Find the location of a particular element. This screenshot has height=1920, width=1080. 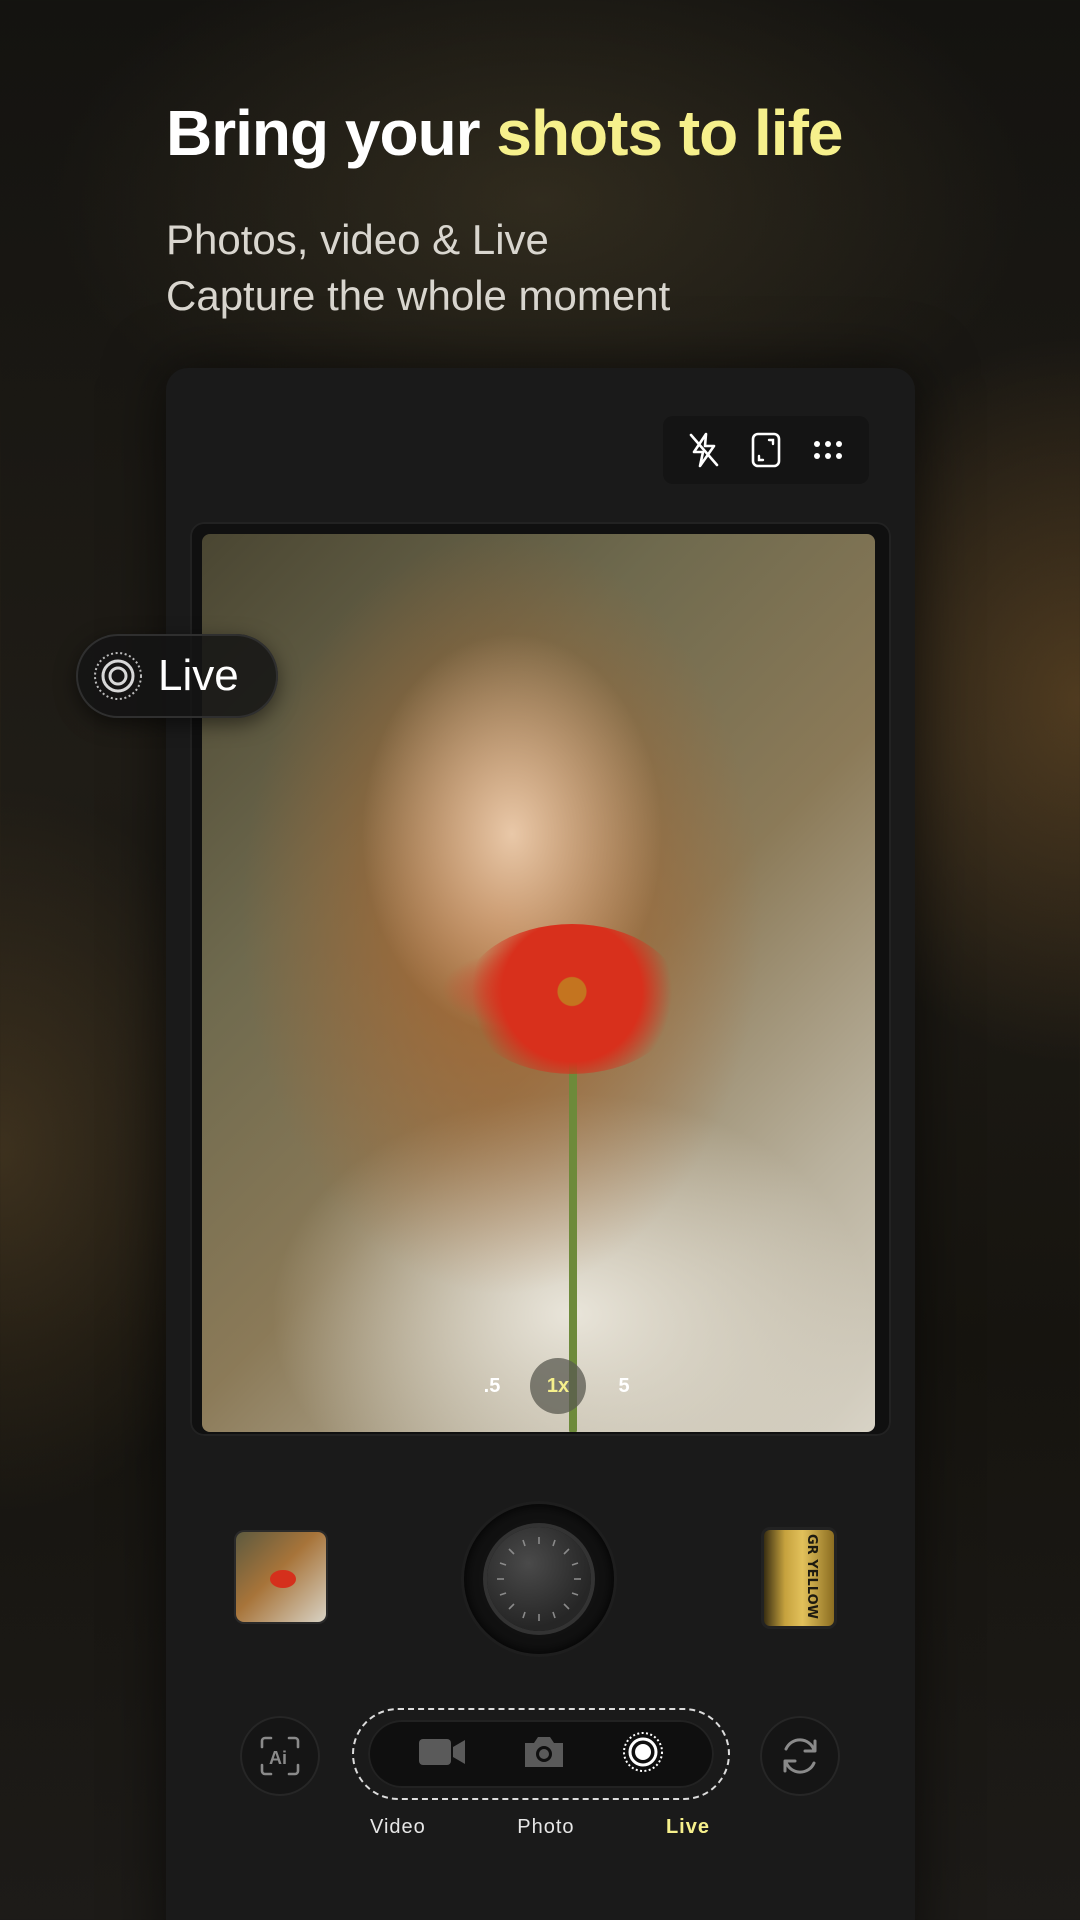

live-badge-label: Live is located at coordinates (198, 675).